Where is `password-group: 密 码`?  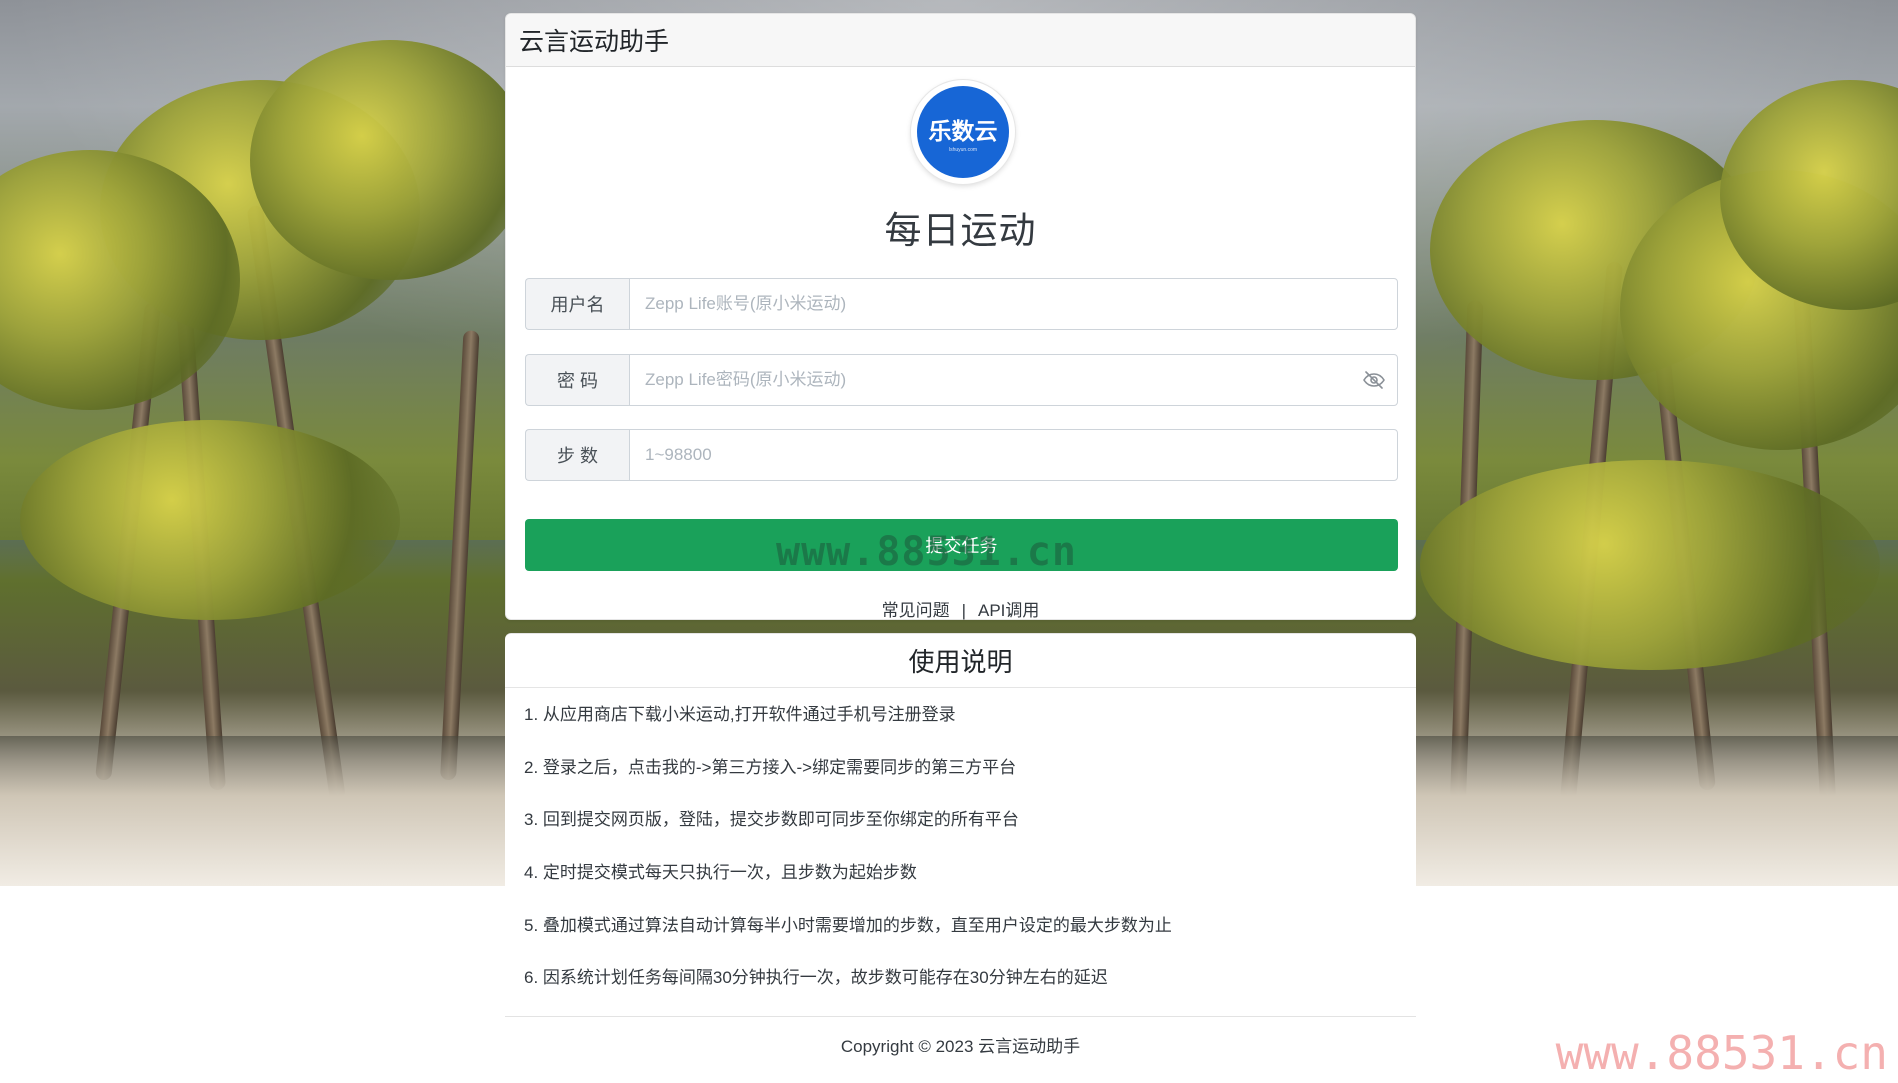
password-group: 密 码 is located at coordinates (961, 380).